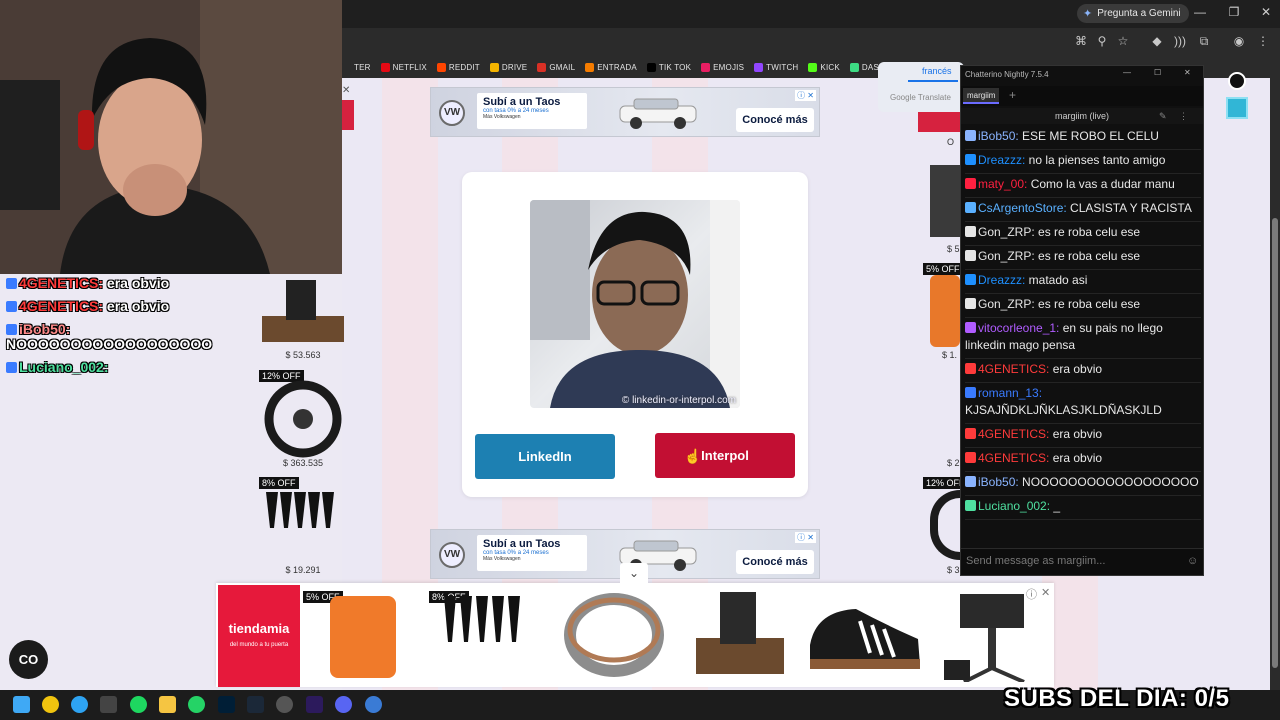  Describe the element at coordinates (1133, 13) in the screenshot. I see `gemini-button: ✦ Pregunta a Gemini` at that location.